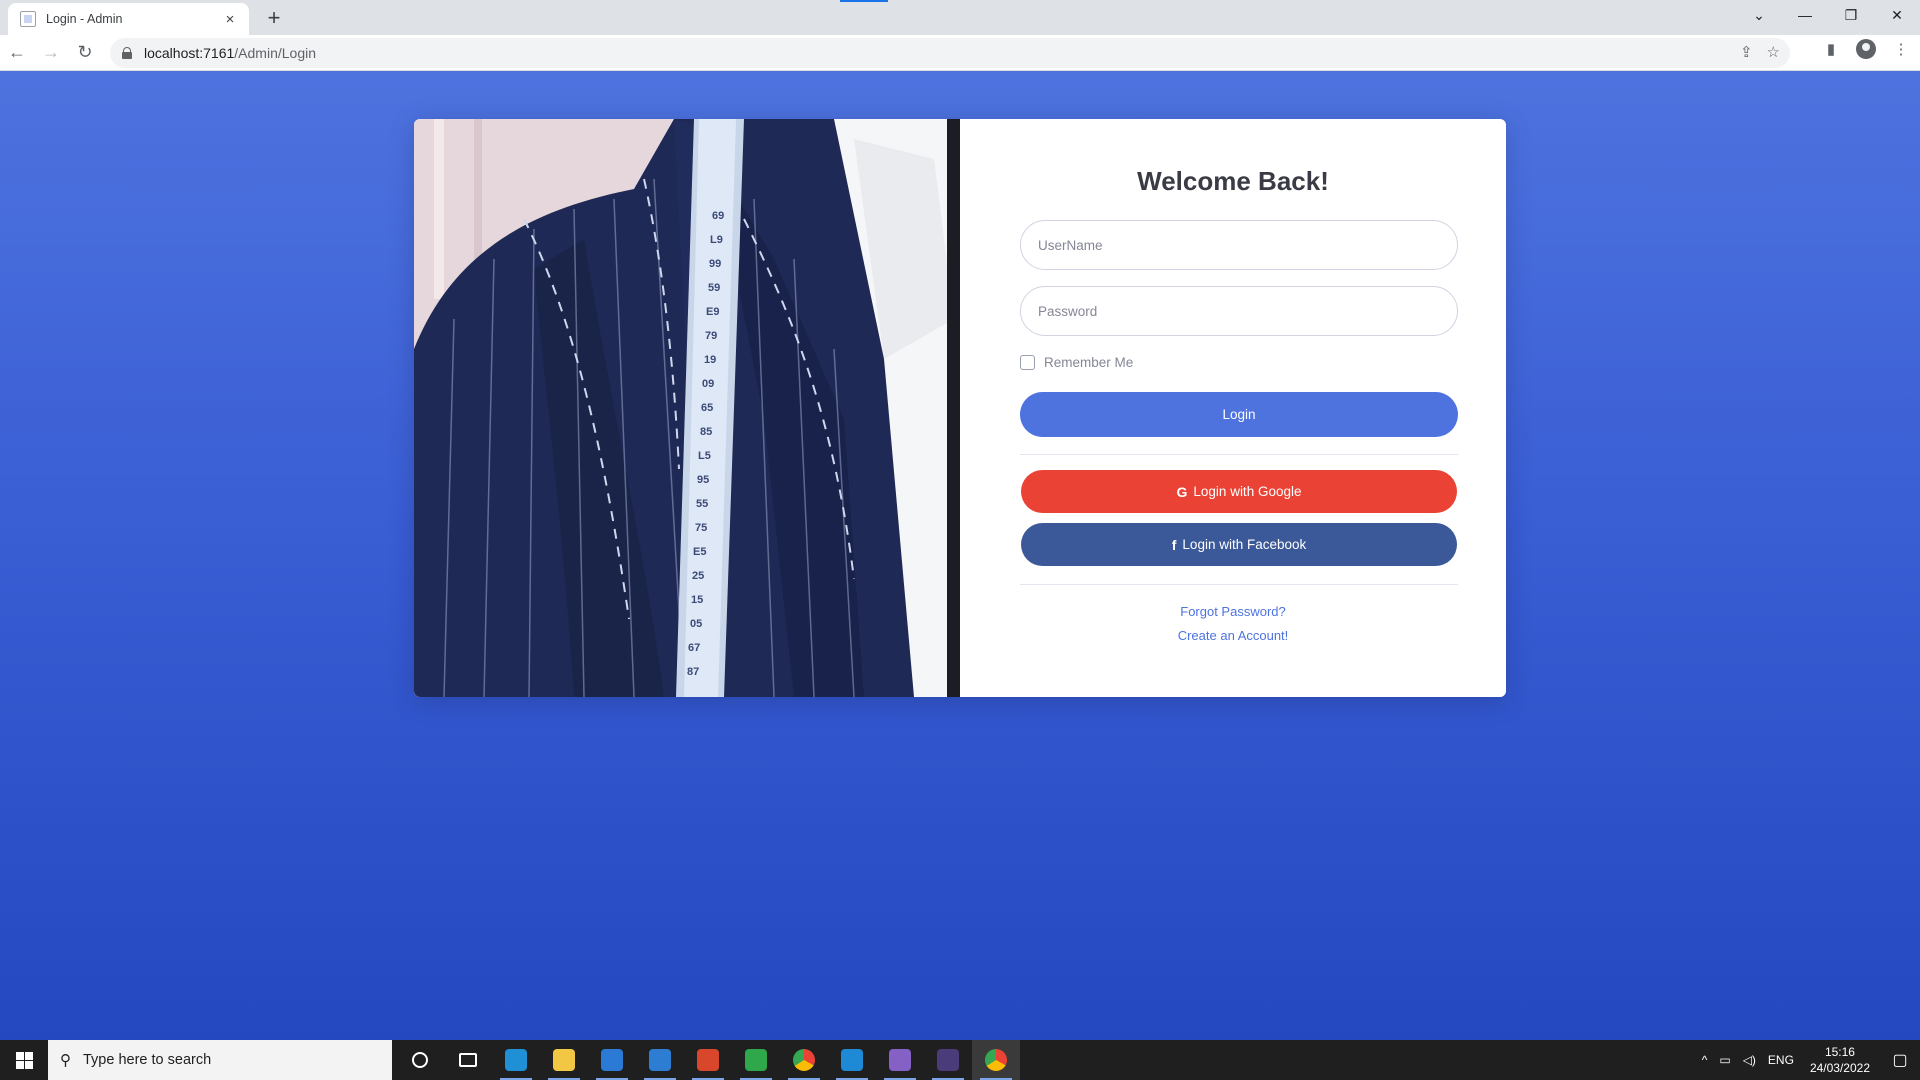  Describe the element at coordinates (65, 1060) in the screenshot. I see `search-icon: ⚲` at that location.